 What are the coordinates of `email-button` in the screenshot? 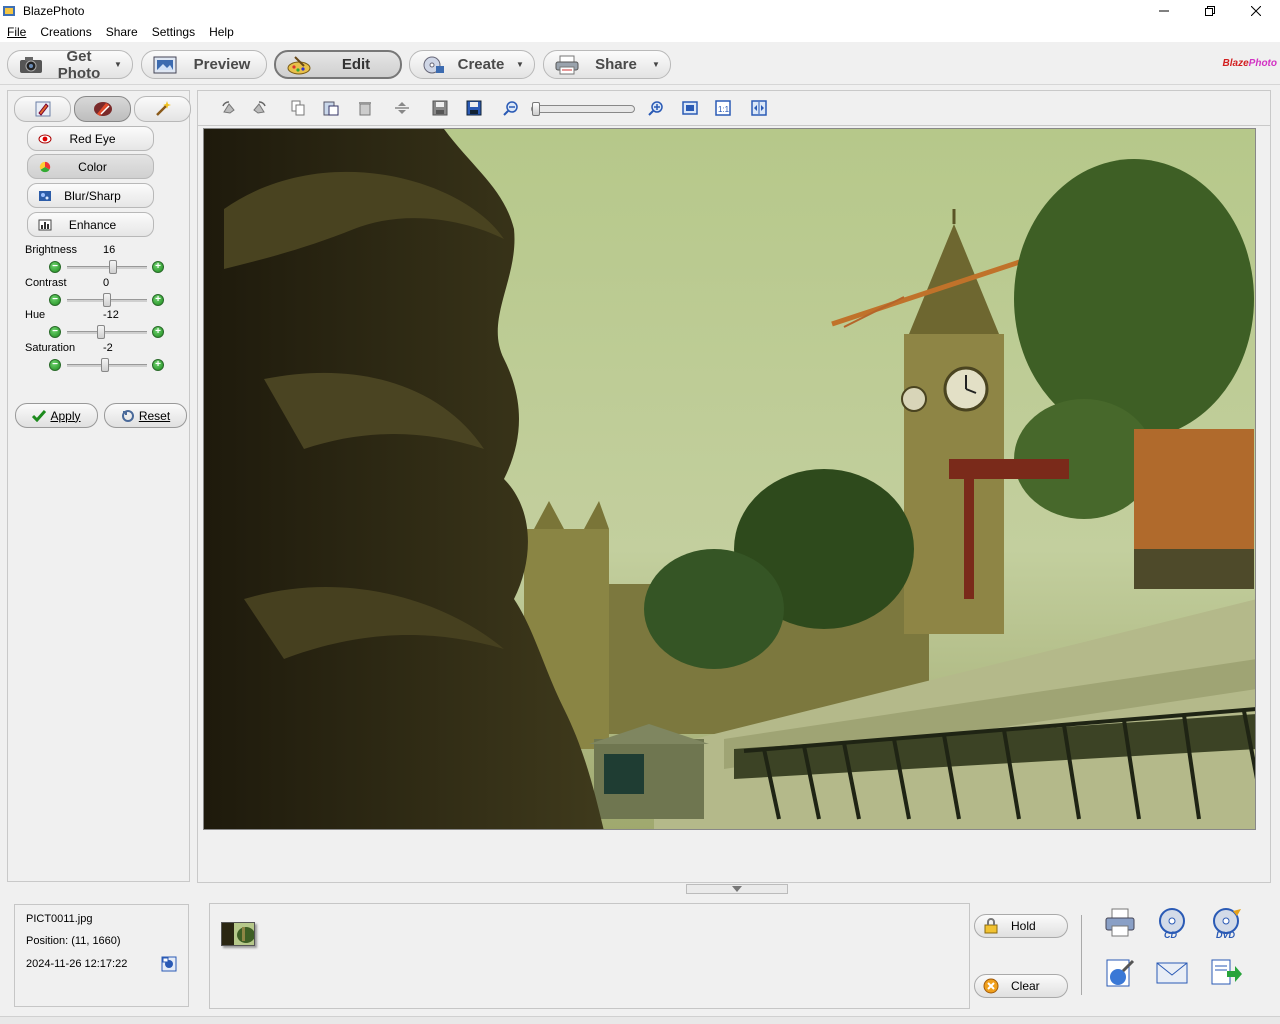 It's located at (1172, 973).